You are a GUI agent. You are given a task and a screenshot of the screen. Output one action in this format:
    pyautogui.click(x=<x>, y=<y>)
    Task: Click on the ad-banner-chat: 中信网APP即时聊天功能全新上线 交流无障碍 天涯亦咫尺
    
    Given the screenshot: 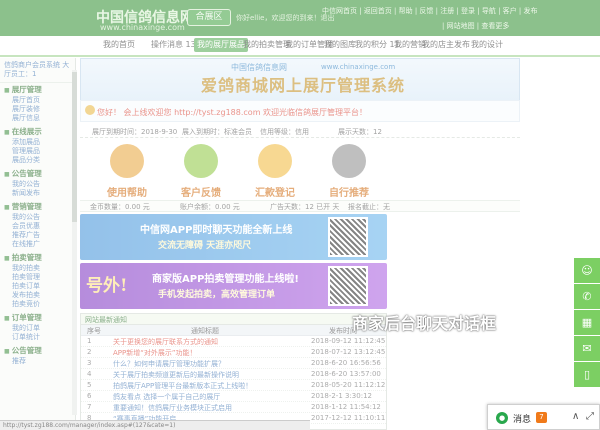 What is the action you would take?
    pyautogui.click(x=233, y=237)
    